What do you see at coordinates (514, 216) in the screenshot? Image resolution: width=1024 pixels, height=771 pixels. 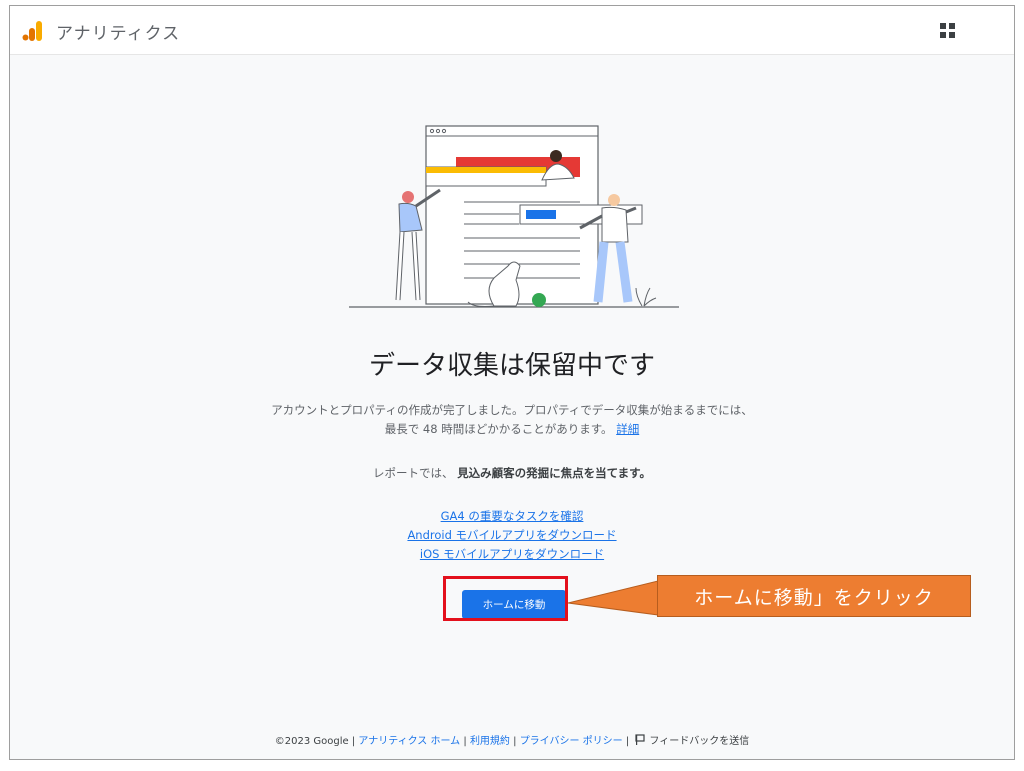 I see `data-collection-illustration` at bounding box center [514, 216].